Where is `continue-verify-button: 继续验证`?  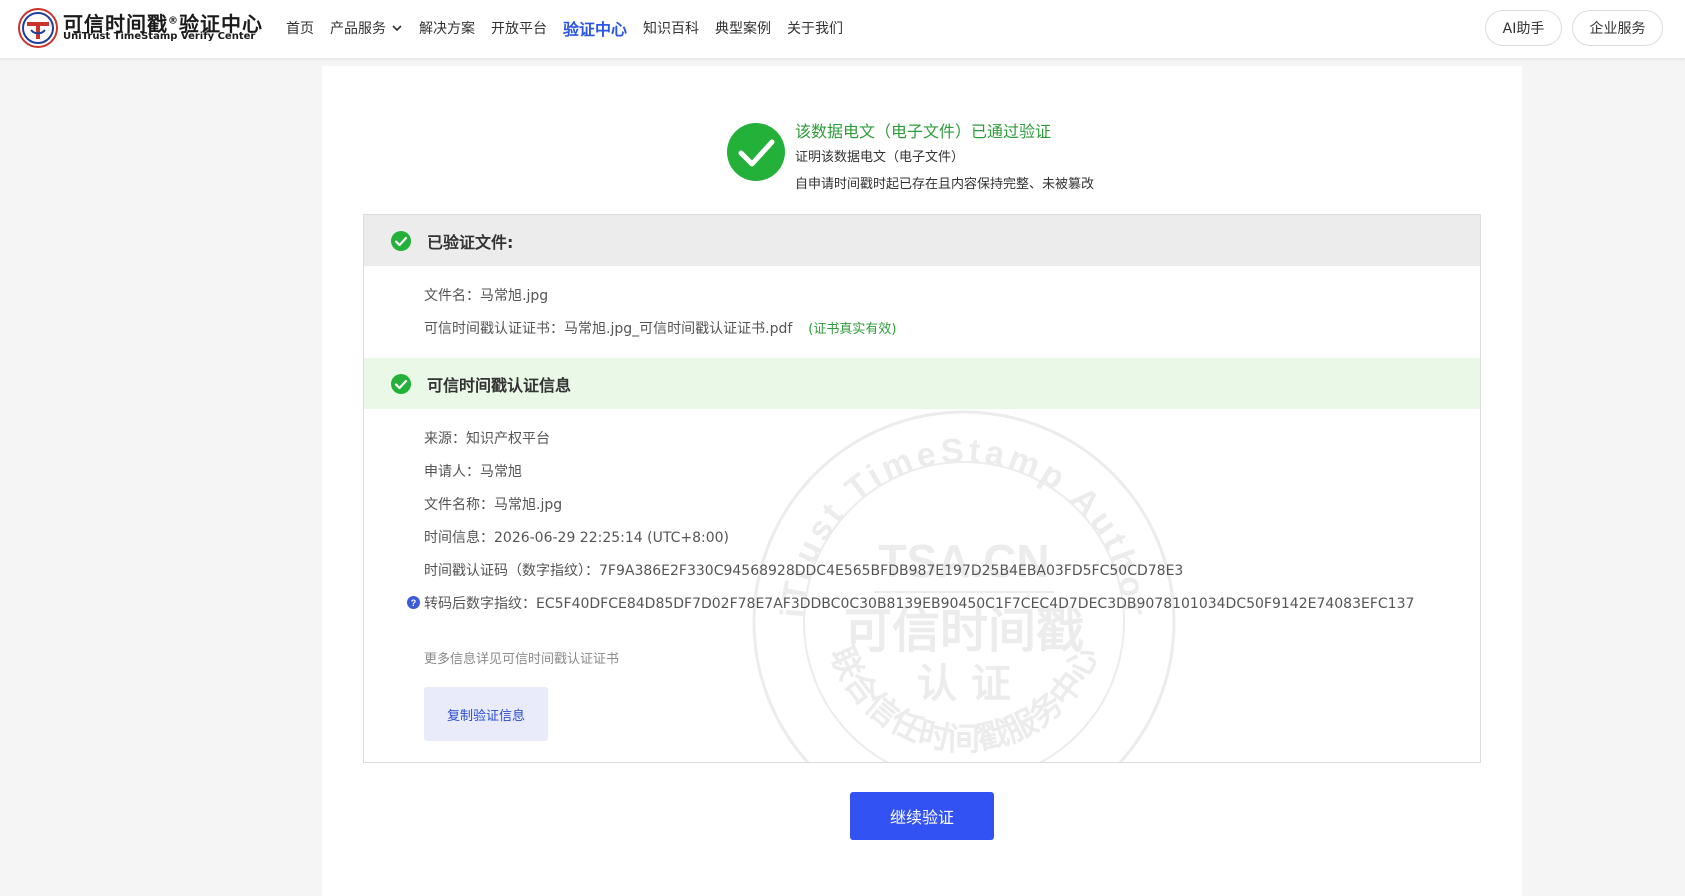
continue-verify-button: 继续验证 is located at coordinates (922, 816).